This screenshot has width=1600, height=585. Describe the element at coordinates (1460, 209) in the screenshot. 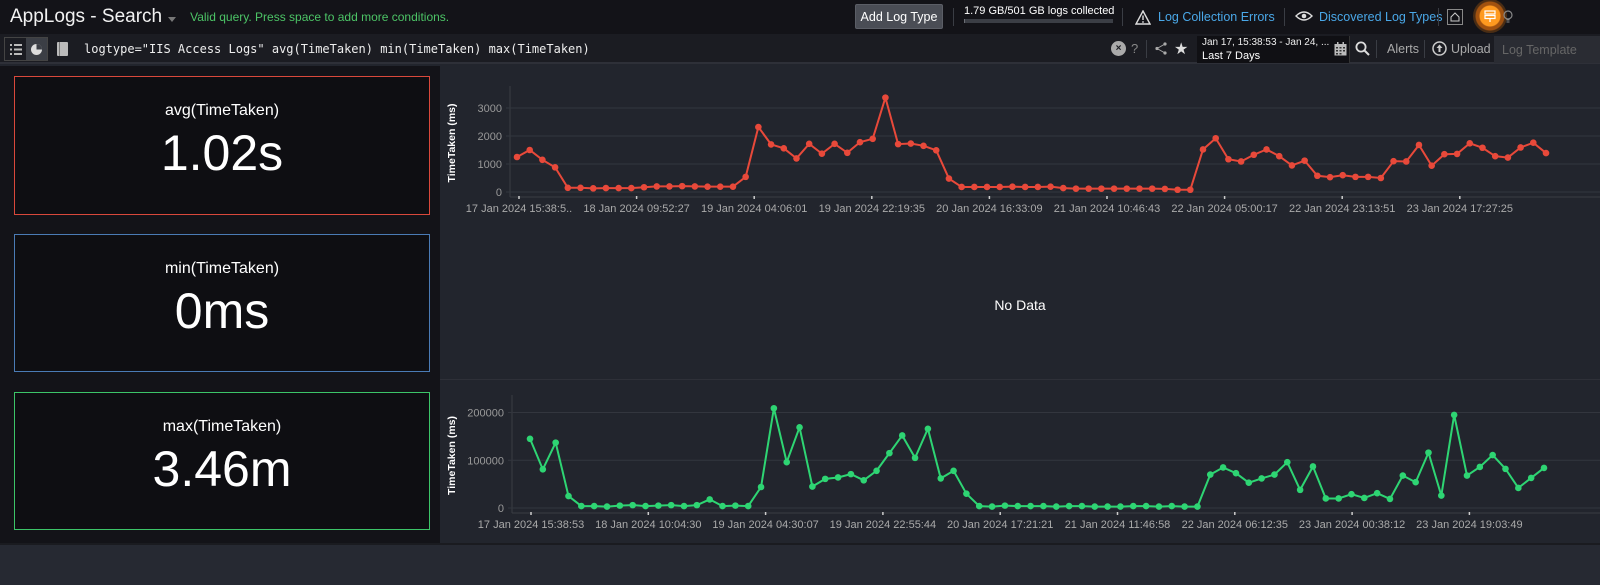

I see `x-tick-label: 23 Jan 2024 17:27:25` at that location.